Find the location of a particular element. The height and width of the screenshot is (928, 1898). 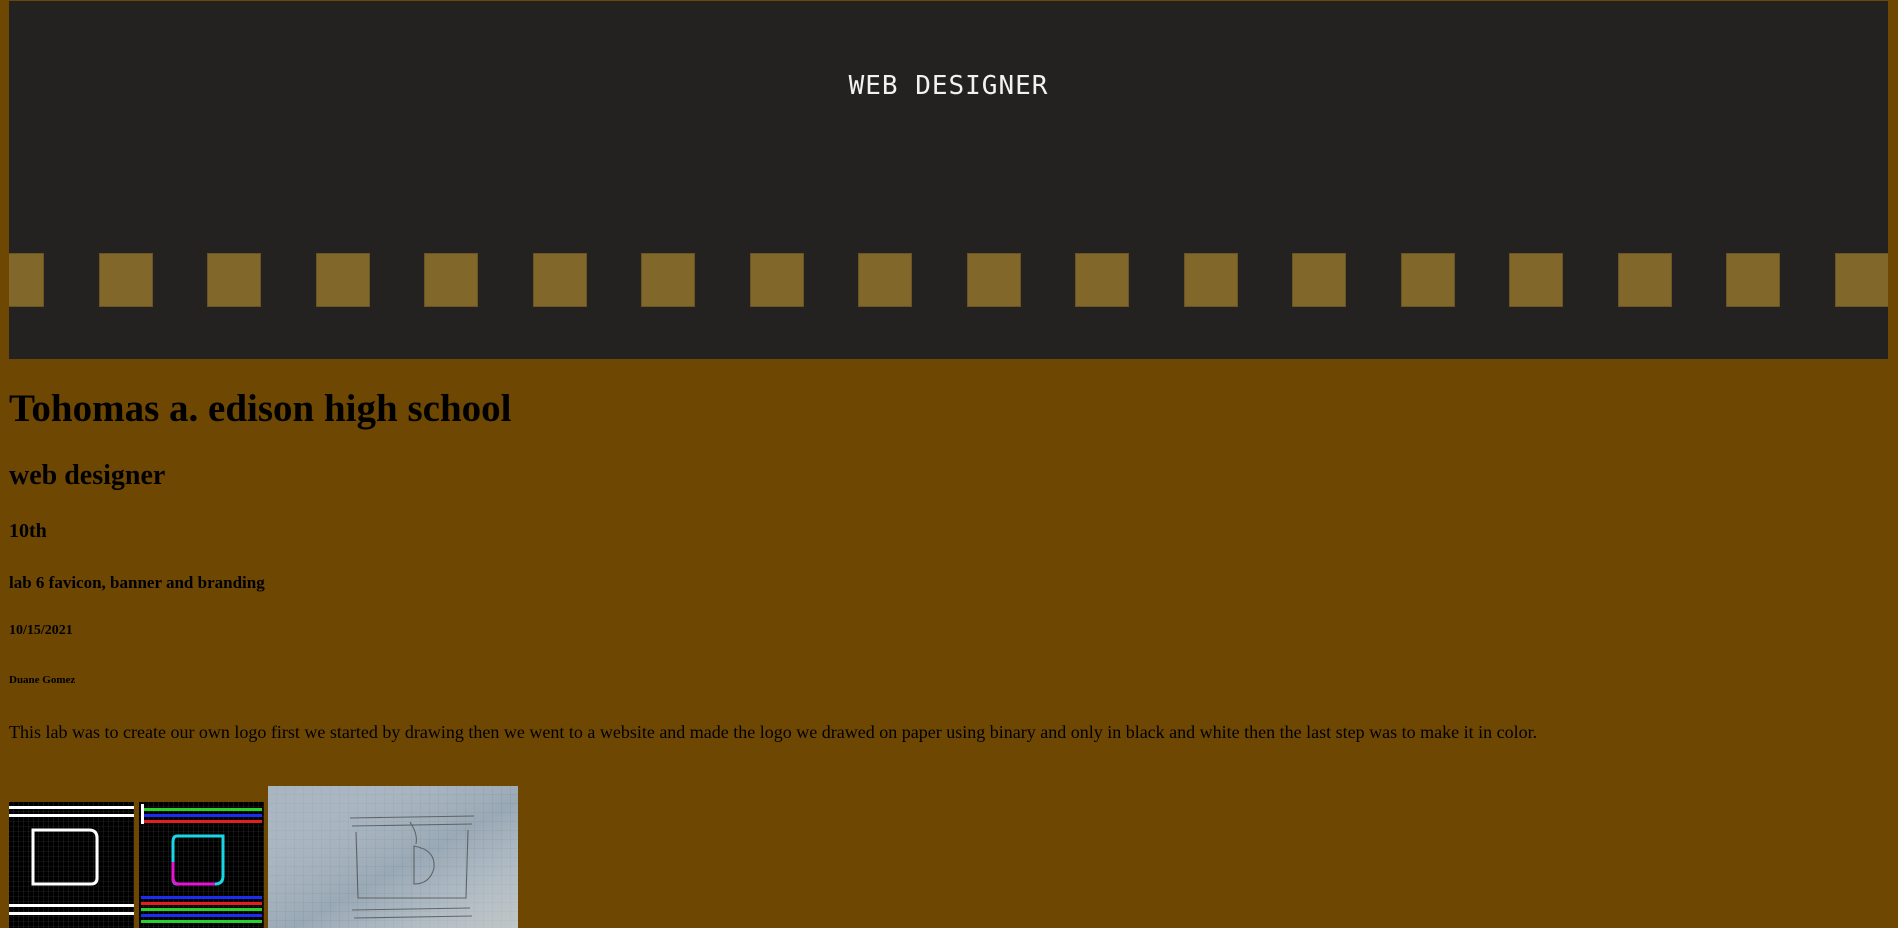

author-heading: Duane Gomez is located at coordinates (42, 680).